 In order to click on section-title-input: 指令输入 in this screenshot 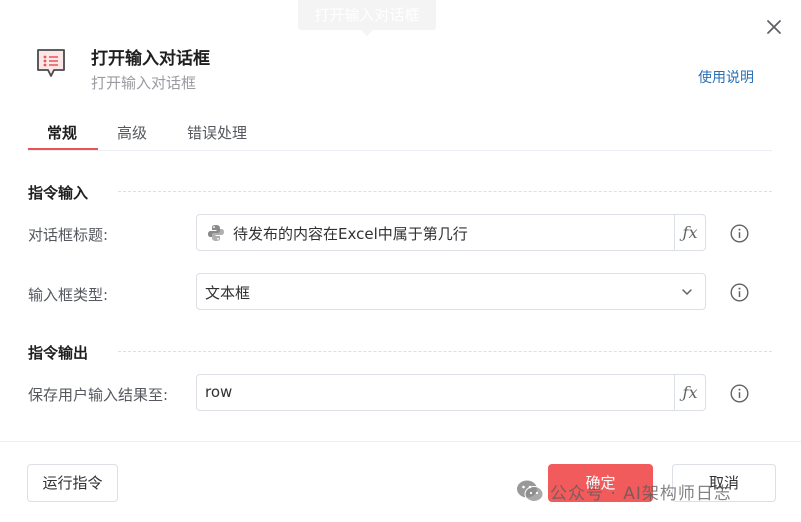, I will do `click(58, 193)`.